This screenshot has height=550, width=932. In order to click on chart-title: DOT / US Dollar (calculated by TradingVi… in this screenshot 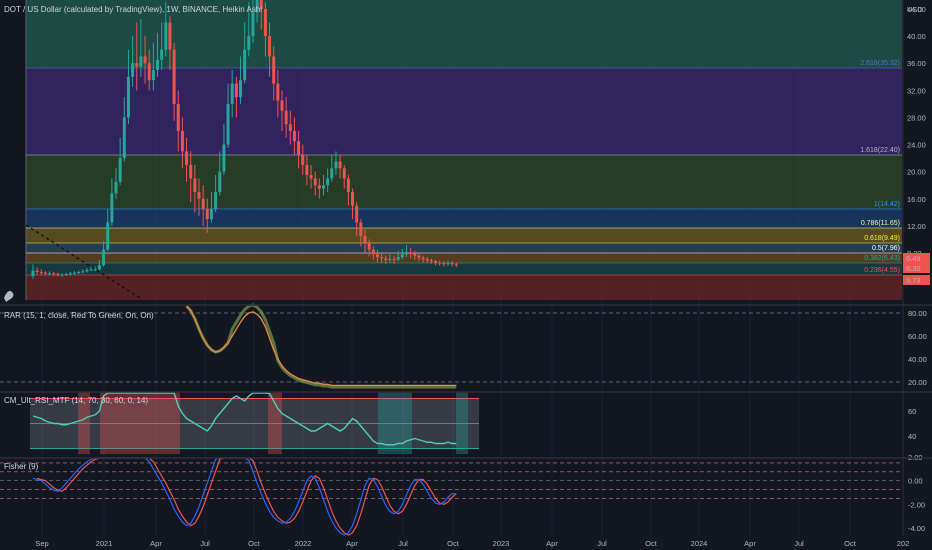, I will do `click(133, 9)`.